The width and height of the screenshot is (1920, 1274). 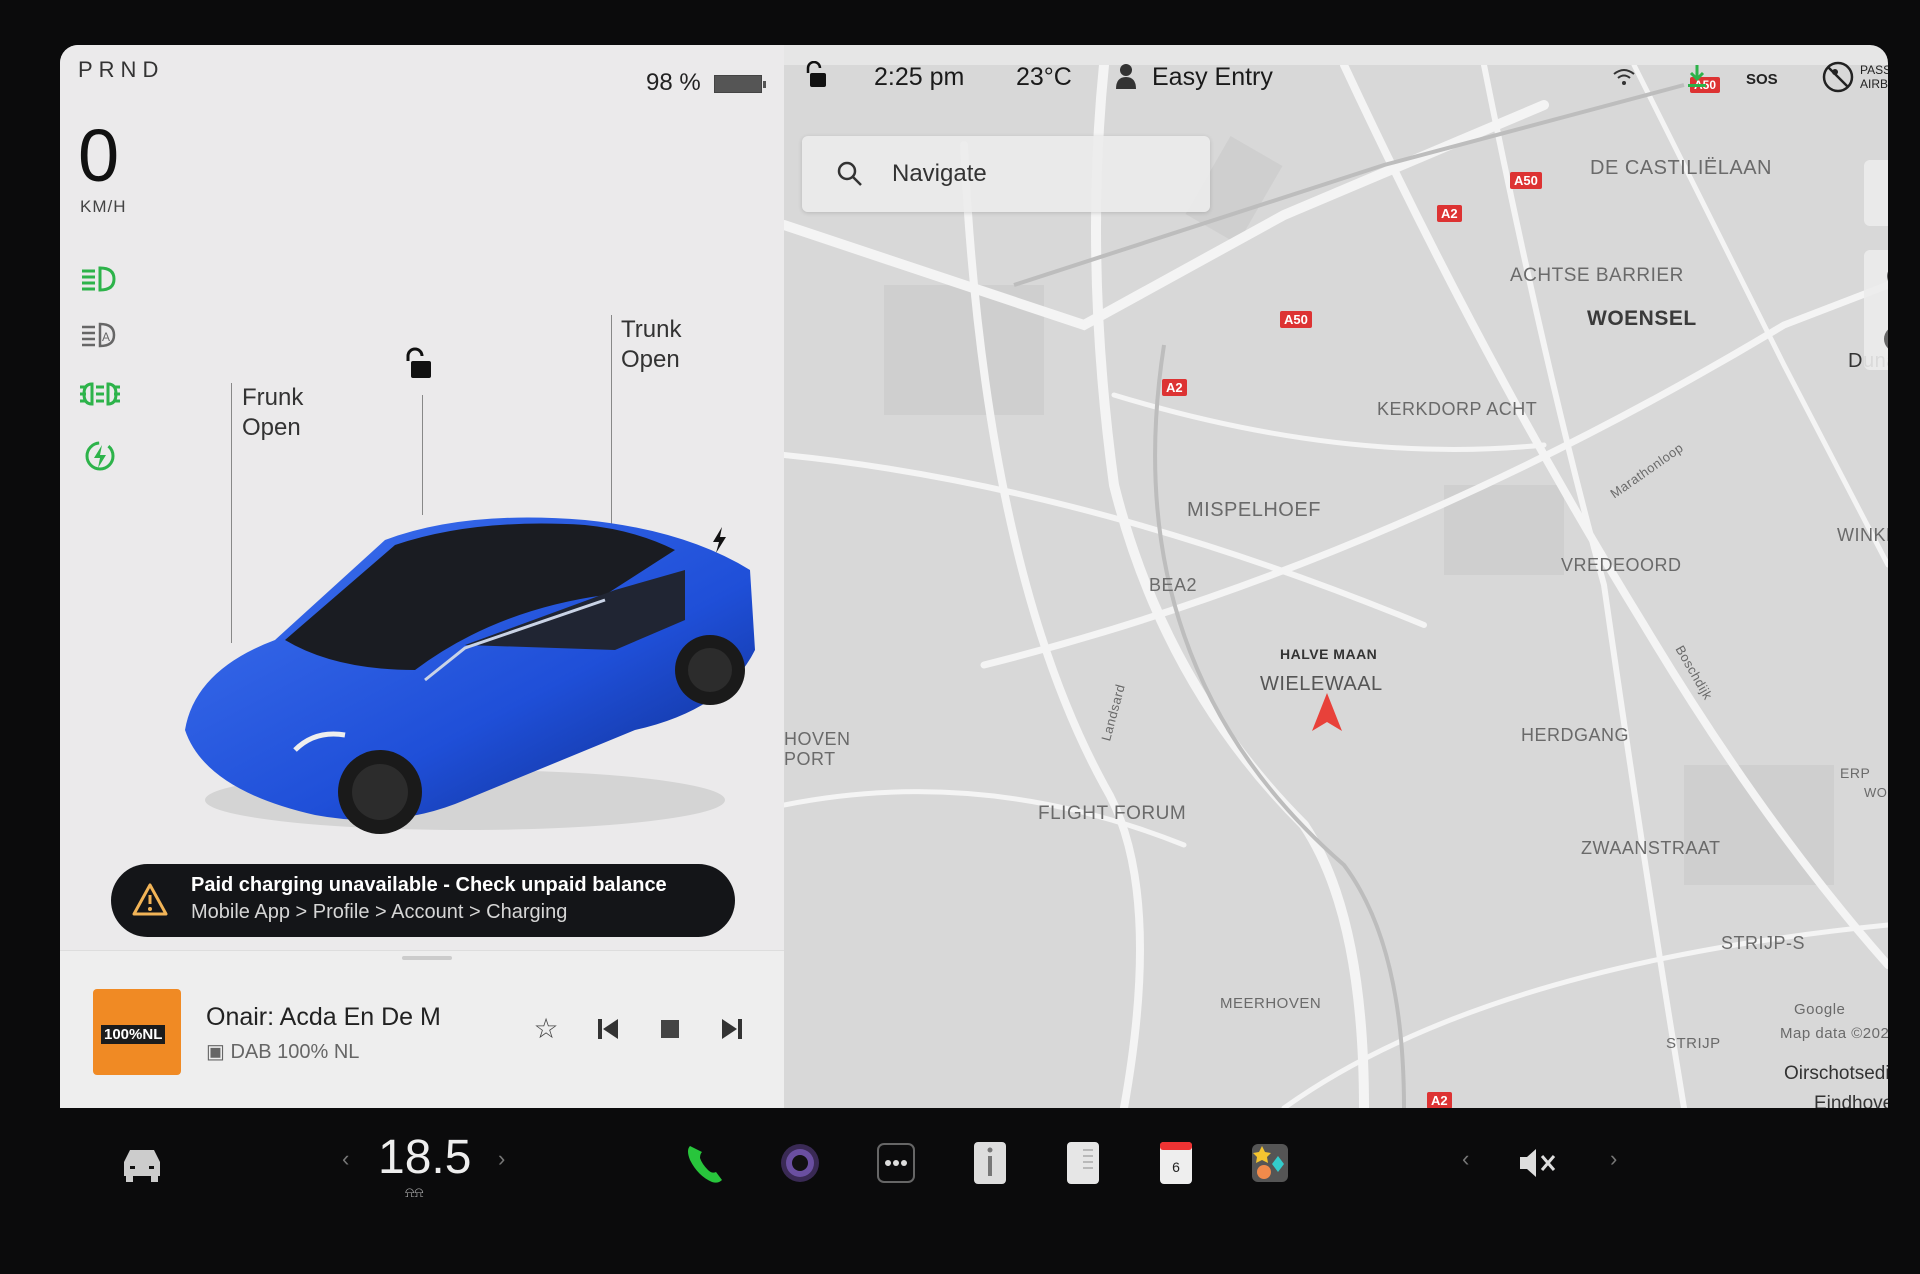 I want to click on outside-temperature: 23°C, so click(x=1044, y=77).